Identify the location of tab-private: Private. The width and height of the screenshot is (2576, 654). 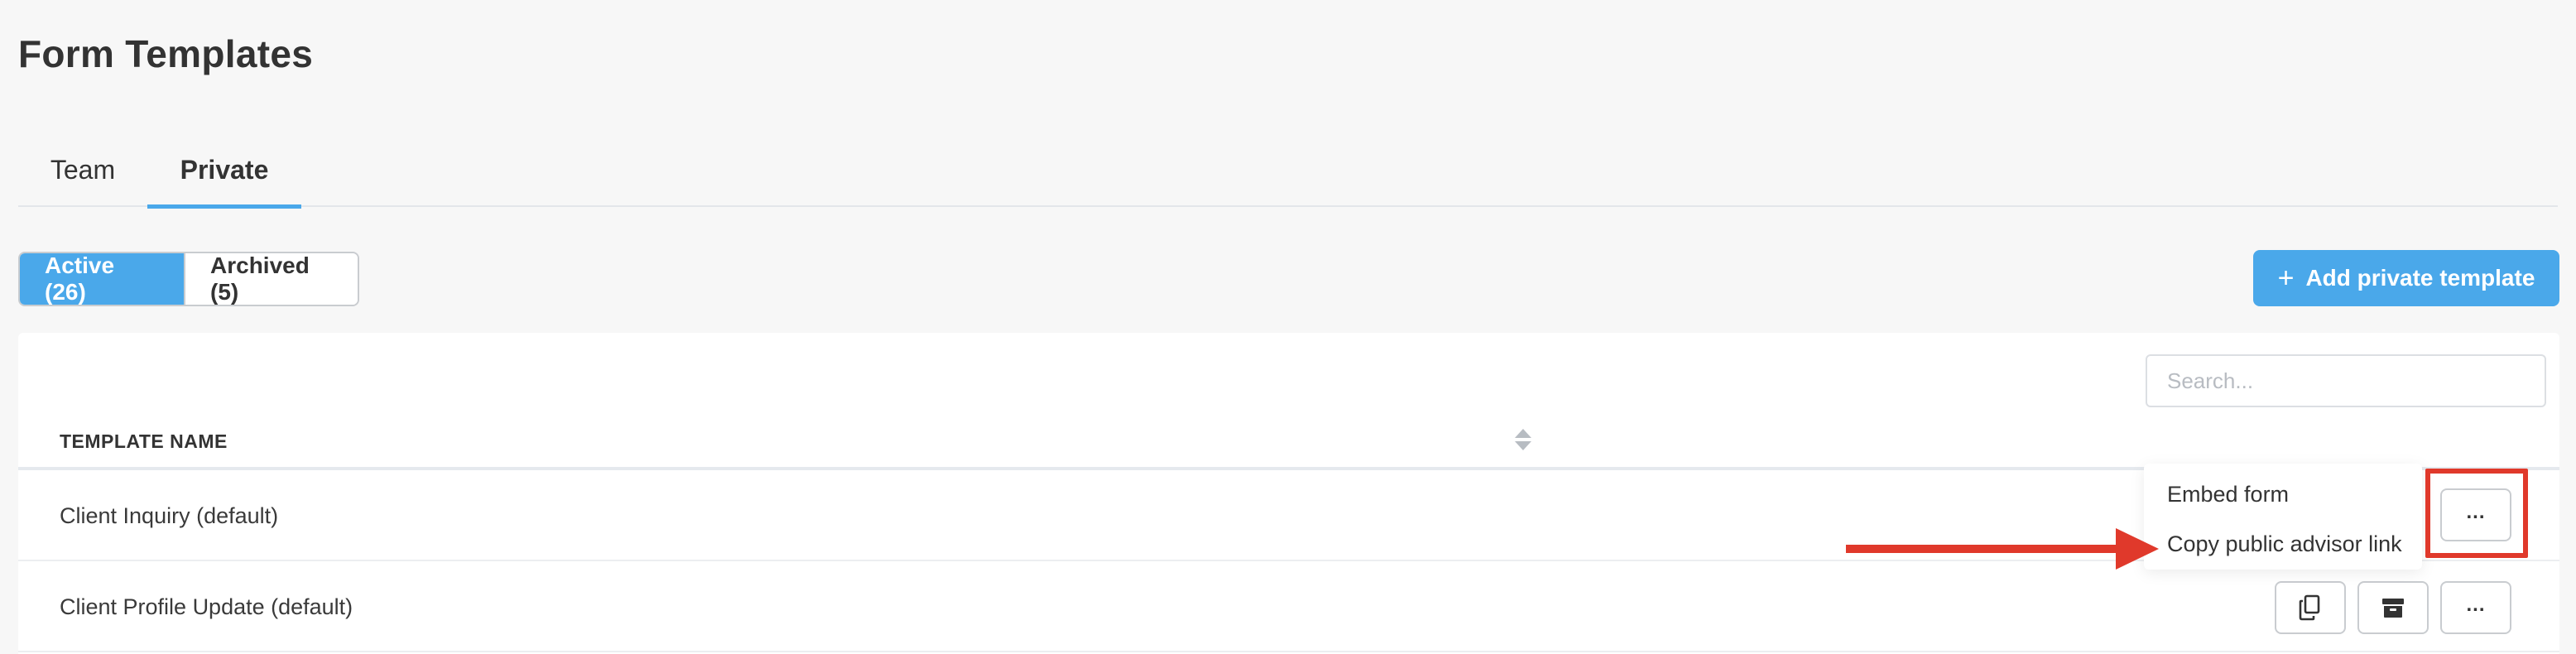
(224, 170).